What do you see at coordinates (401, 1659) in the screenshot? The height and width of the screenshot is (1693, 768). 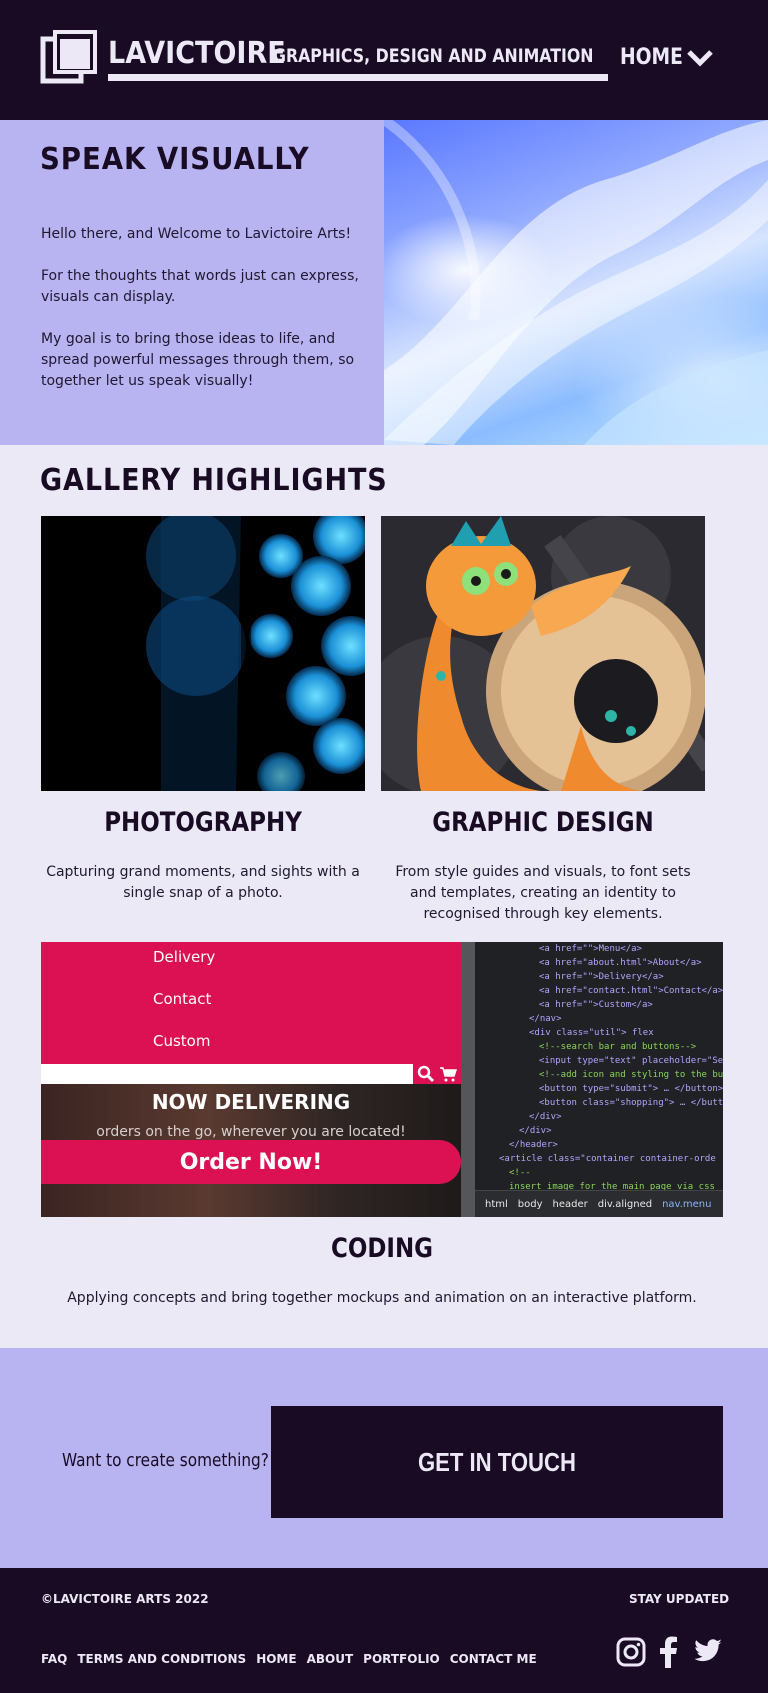 I see `footer-link-portfolio: PORTFOLIO` at bounding box center [401, 1659].